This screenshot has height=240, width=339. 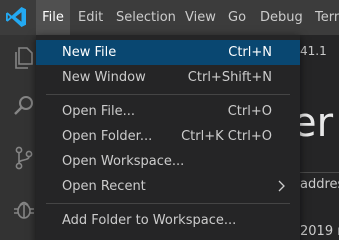 I want to click on menu-terminal: Term, so click(x=327, y=17).